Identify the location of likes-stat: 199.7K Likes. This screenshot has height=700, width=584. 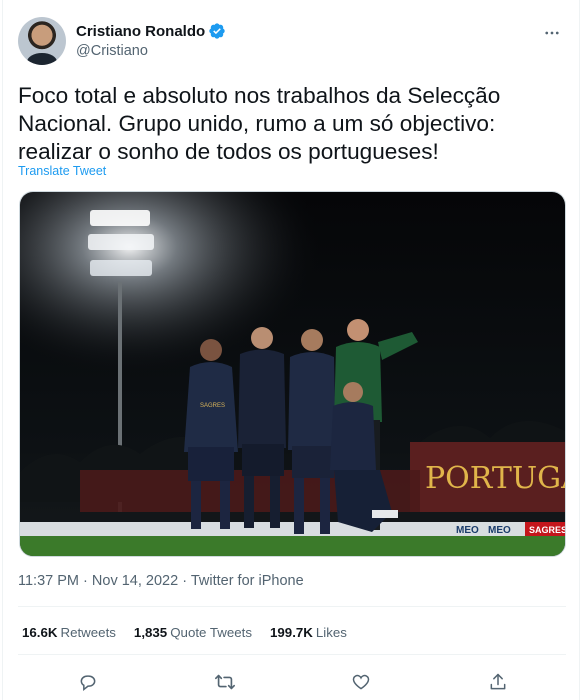
(308, 632).